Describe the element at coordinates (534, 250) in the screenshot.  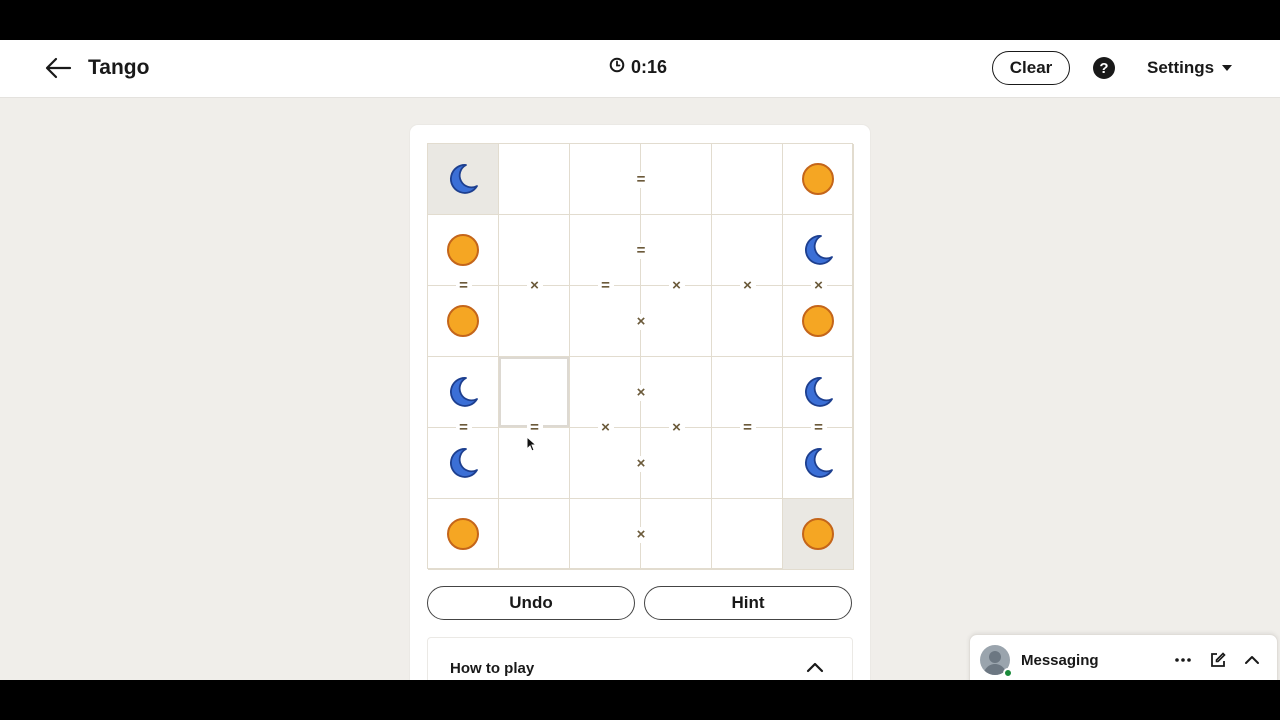
I see `board-cell-r1-c1` at that location.